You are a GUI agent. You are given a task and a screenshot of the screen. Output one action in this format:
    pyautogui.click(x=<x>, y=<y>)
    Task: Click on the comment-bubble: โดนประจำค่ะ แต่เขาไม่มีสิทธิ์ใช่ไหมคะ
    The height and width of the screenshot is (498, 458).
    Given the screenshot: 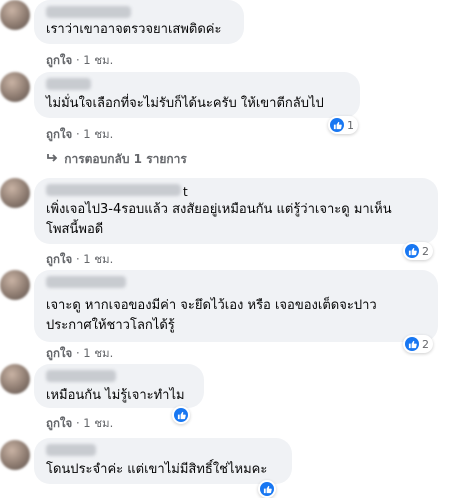 What is the action you would take?
    pyautogui.click(x=163, y=461)
    